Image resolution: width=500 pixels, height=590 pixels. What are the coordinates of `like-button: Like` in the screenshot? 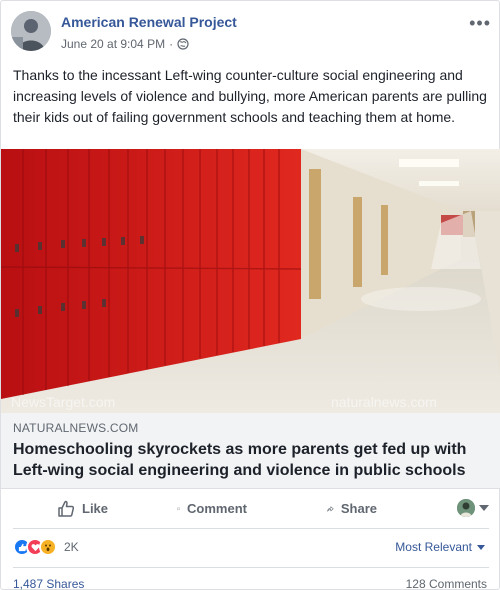 It's located at (69, 509).